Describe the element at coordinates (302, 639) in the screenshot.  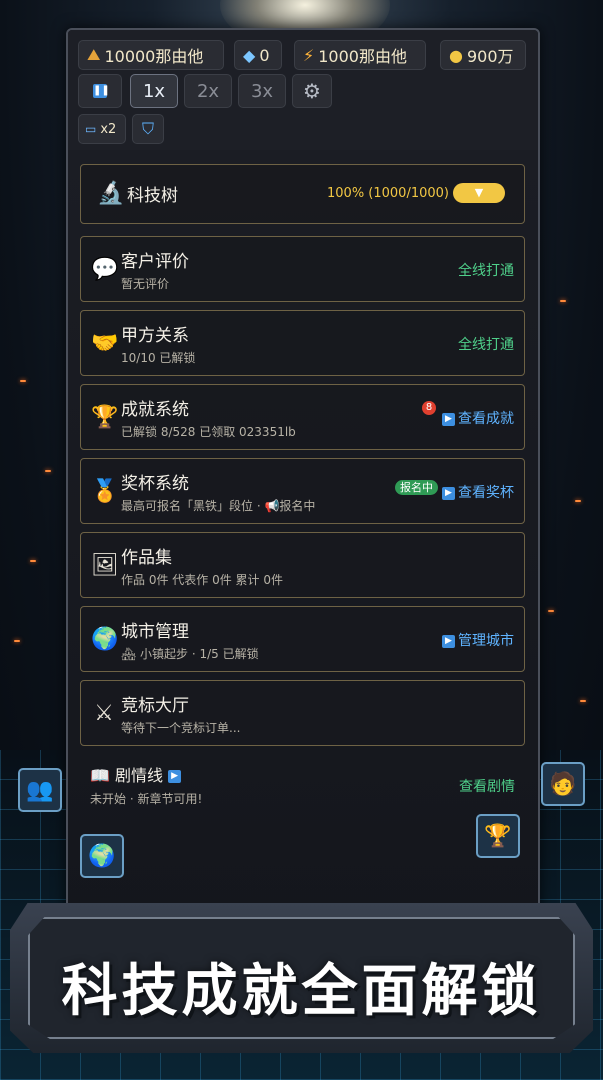
I see `menu-item-city-management: 🌍 城市管理 🏘 小镇起步 · 1/5 已解锁 ▶ 管理城市` at that location.